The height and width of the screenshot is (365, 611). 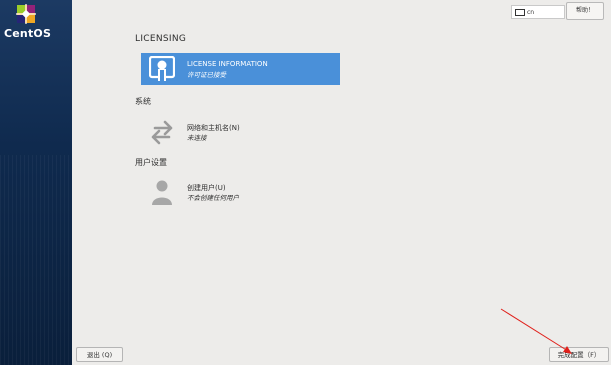 What do you see at coordinates (538, 12) in the screenshot?
I see `keyboard-layout-indicator: cn` at bounding box center [538, 12].